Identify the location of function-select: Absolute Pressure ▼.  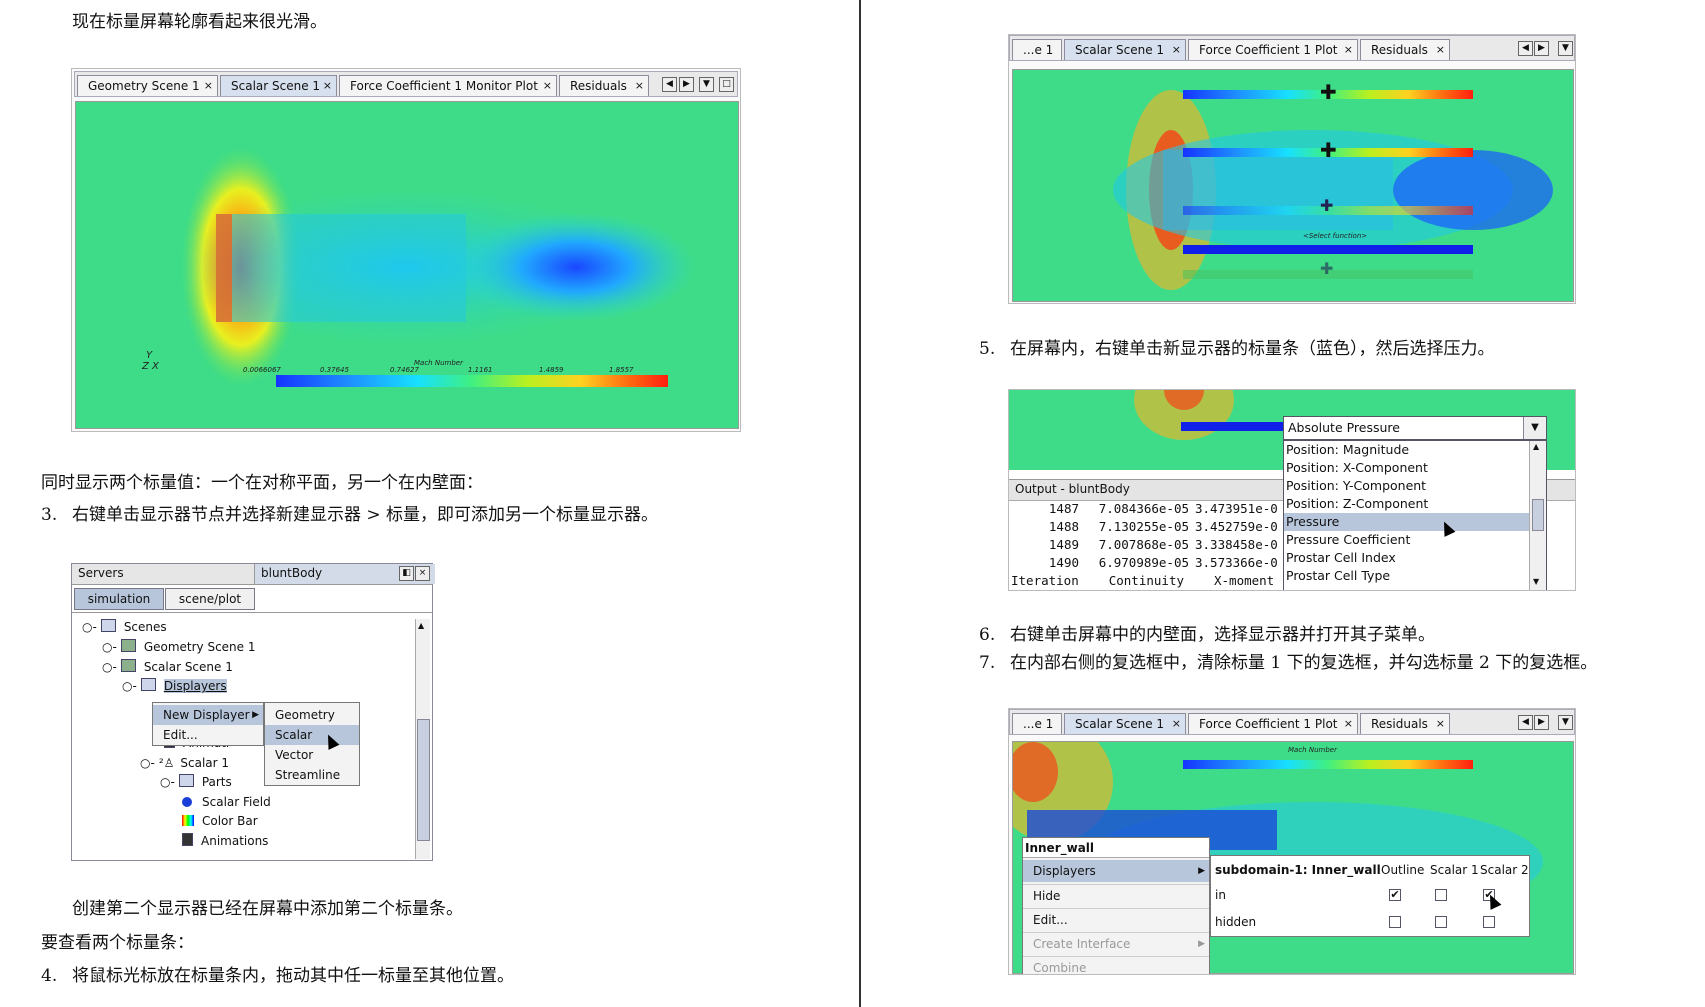
(1415, 428).